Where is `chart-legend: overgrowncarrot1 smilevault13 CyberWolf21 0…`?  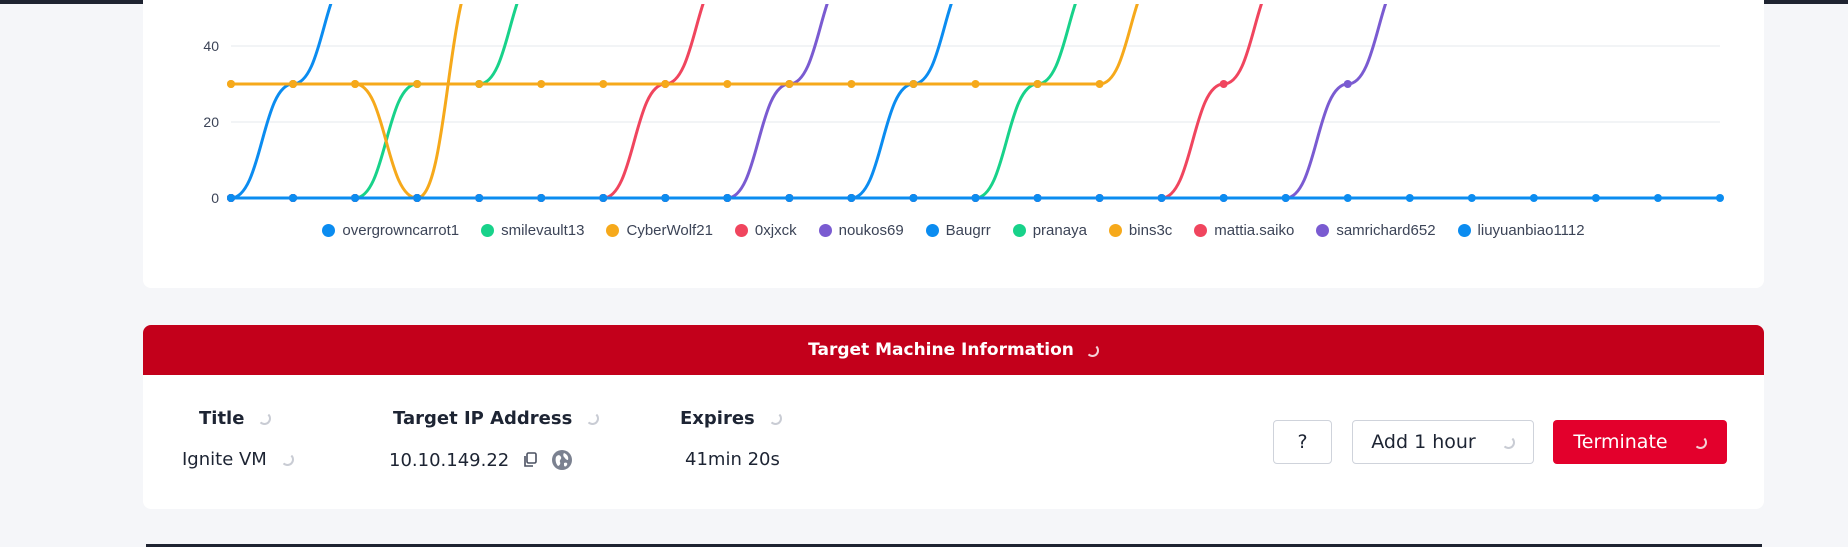 chart-legend: overgrowncarrot1 smilevault13 CyberWolf21 0… is located at coordinates (953, 230).